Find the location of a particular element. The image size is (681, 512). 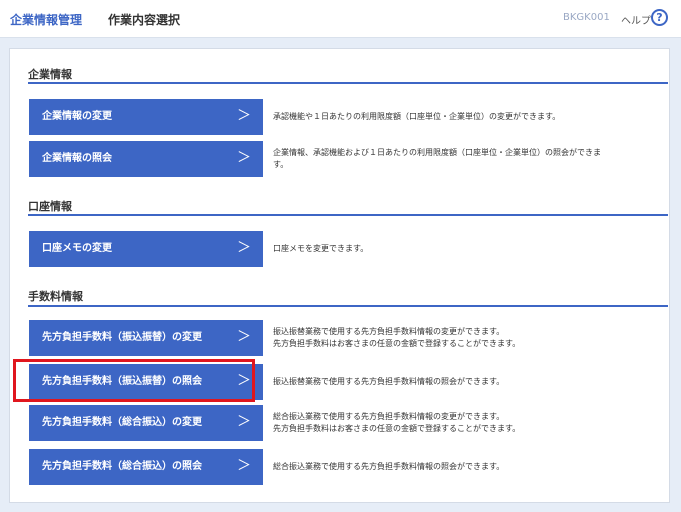

item-description: 総合振込業務で使用する先方負担手数料情報の照会ができます。 is located at coordinates (470, 467).